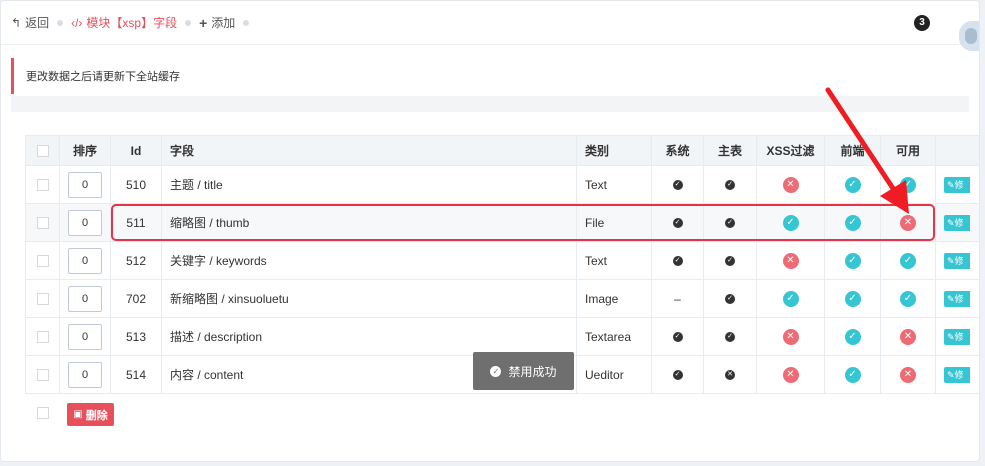 The width and height of the screenshot is (985, 466). What do you see at coordinates (523, 222) in the screenshot?
I see `highlight-annotation-box` at bounding box center [523, 222].